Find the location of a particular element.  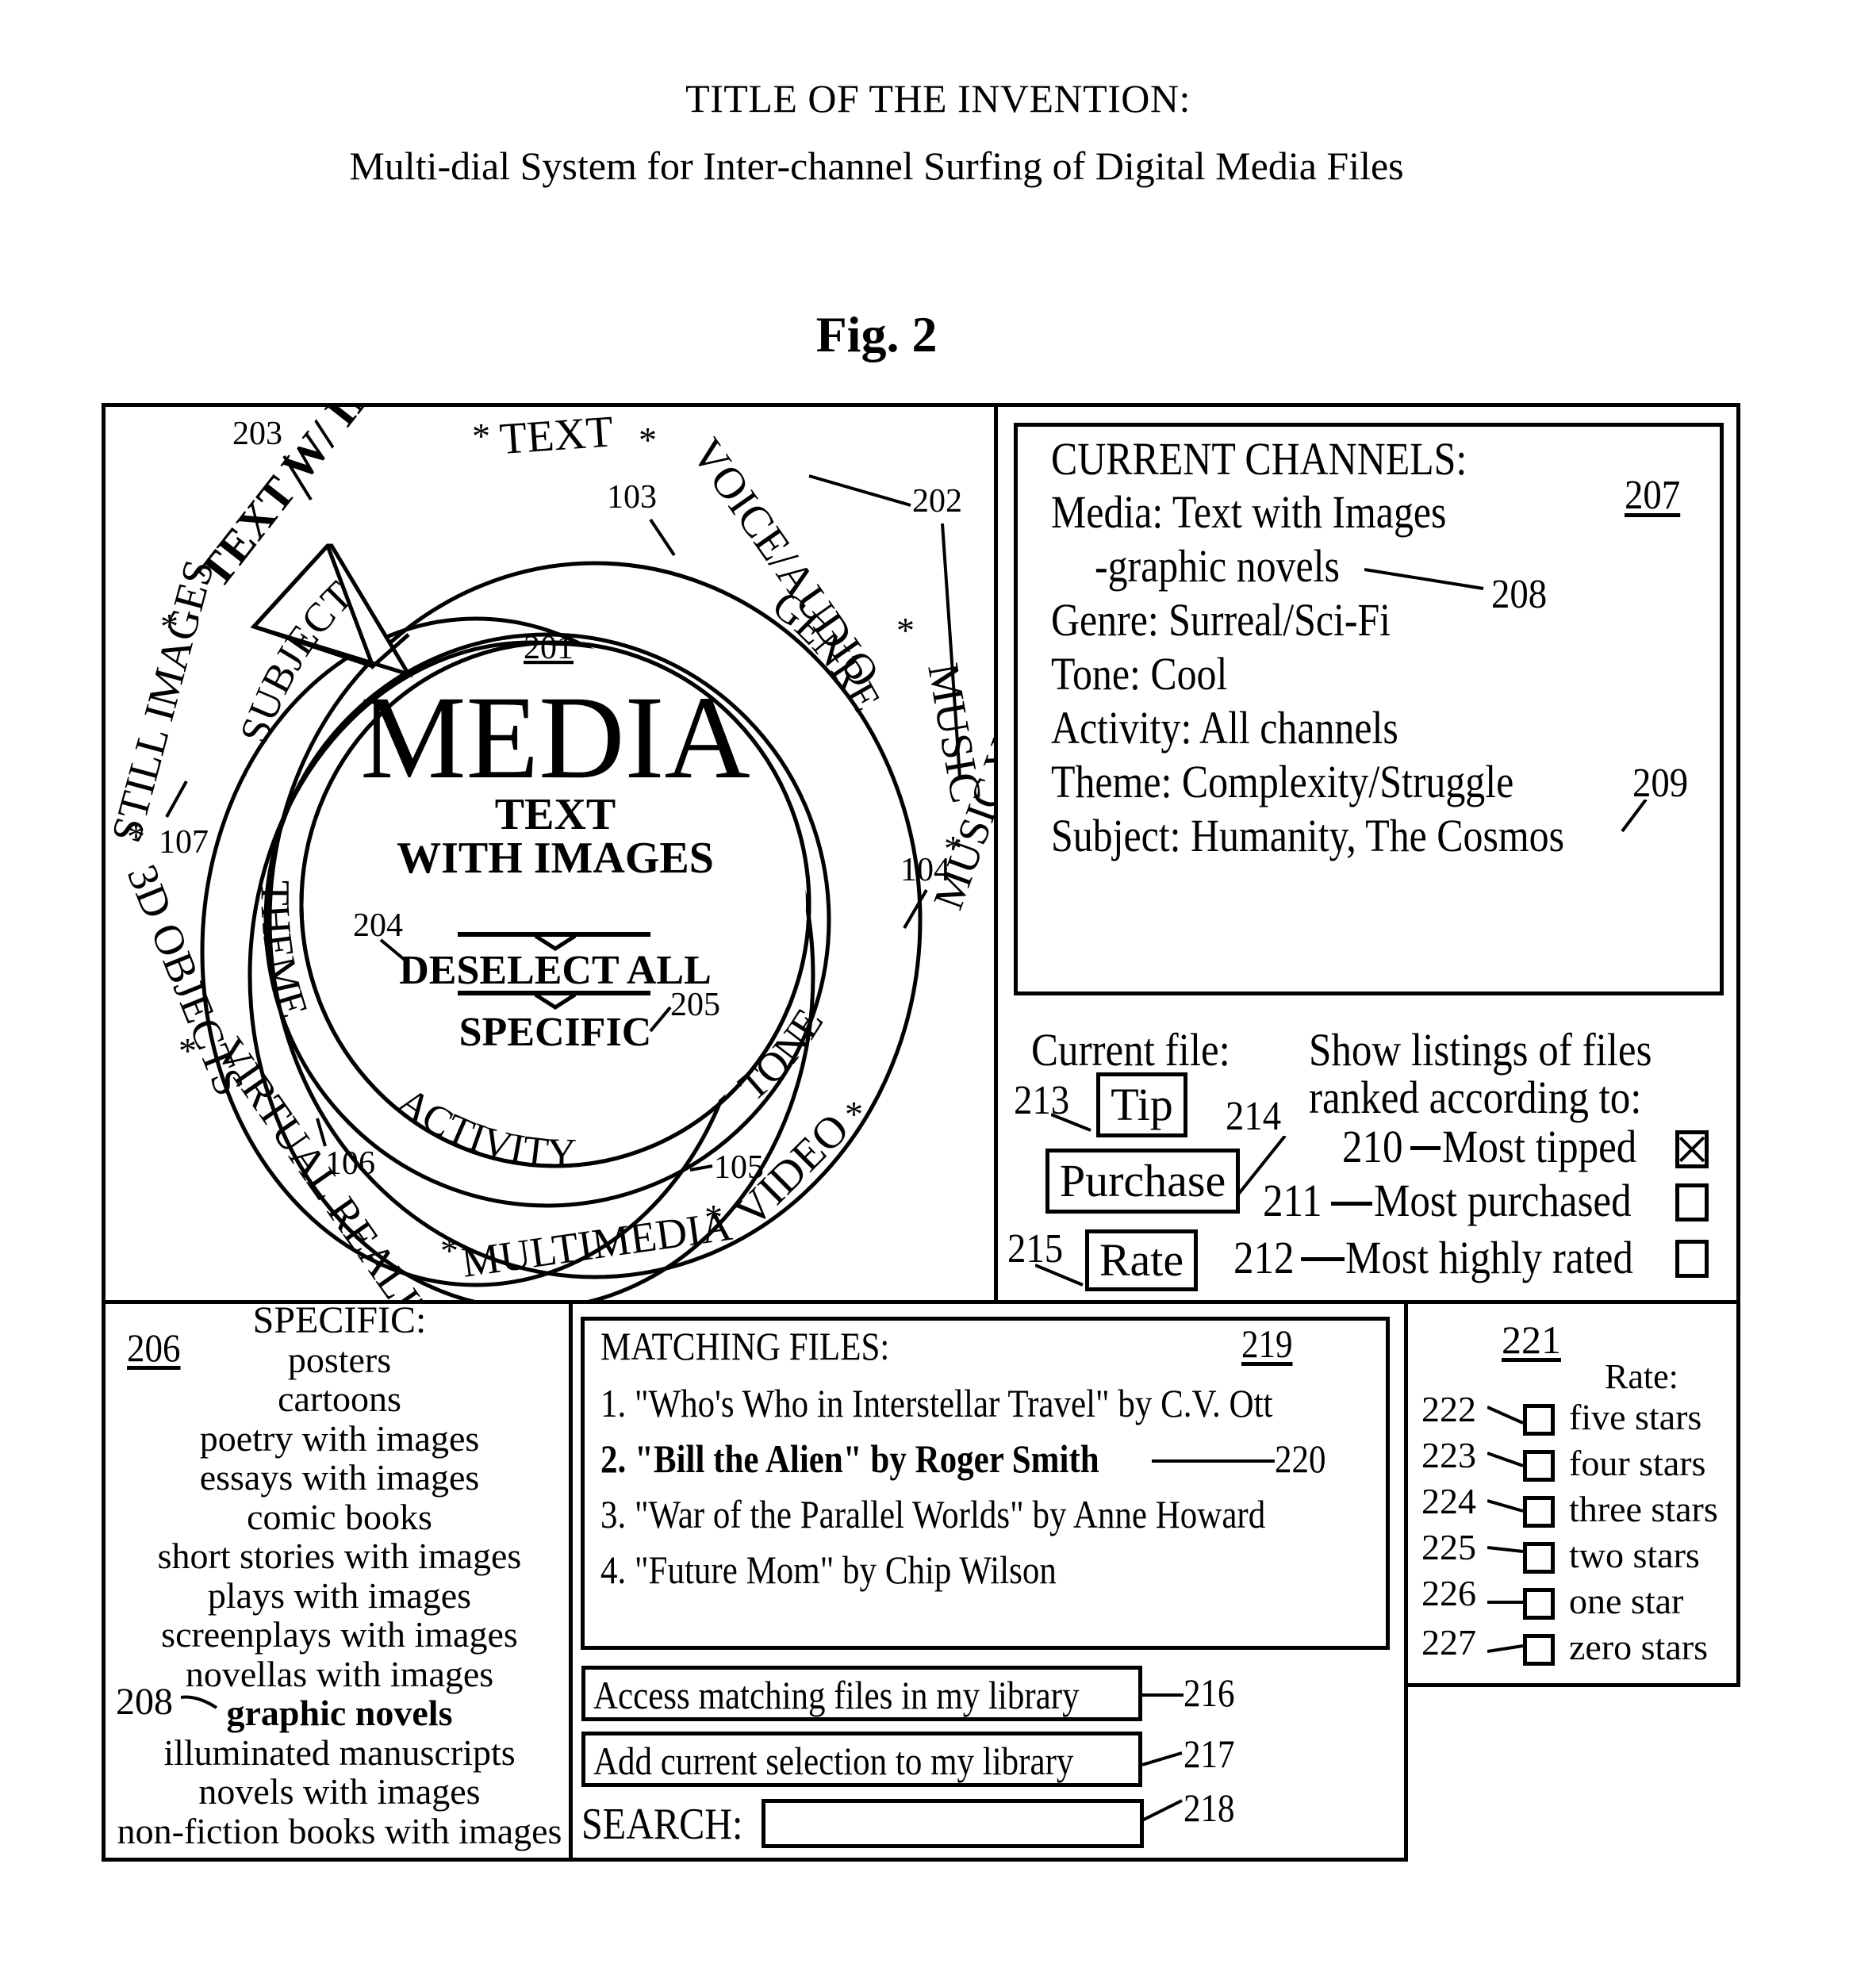

current-channels-heading: CURRENT CHANNELS: is located at coordinates (1259, 459).